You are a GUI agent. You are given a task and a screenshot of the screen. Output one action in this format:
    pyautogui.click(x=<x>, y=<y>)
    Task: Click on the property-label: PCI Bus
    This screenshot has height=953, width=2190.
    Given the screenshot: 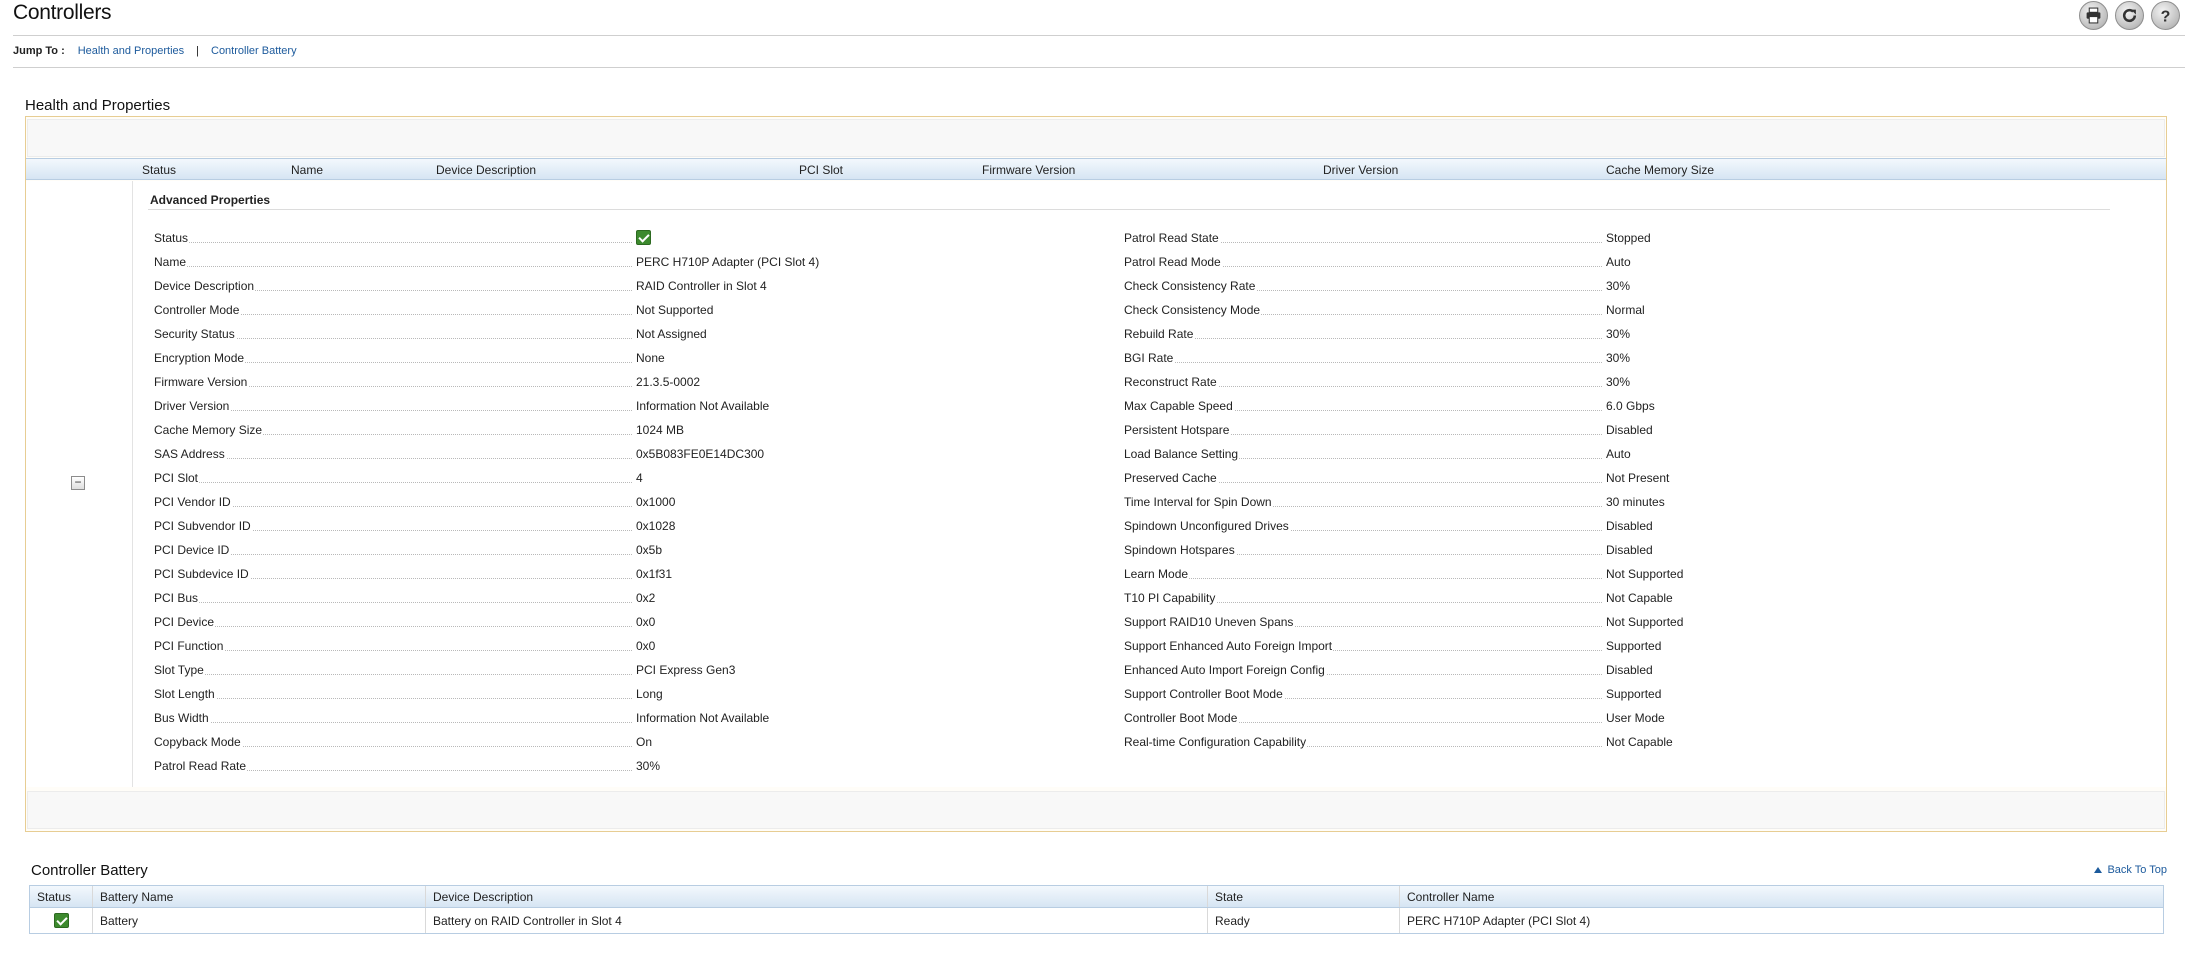 What is the action you would take?
    pyautogui.click(x=177, y=598)
    